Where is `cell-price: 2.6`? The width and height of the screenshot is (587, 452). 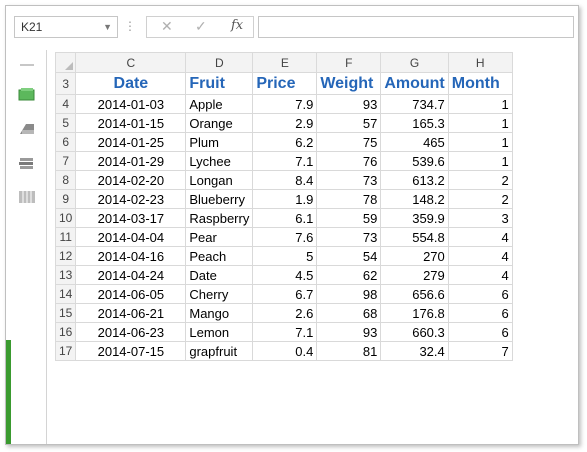
cell-price: 2.6 is located at coordinates (285, 313).